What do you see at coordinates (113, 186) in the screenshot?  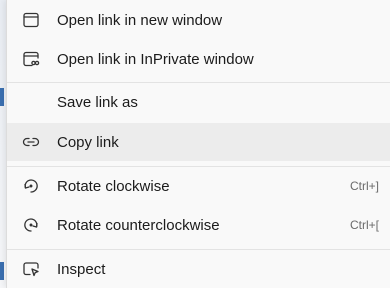 I see `menu-item-label: Rotate clockwise` at bounding box center [113, 186].